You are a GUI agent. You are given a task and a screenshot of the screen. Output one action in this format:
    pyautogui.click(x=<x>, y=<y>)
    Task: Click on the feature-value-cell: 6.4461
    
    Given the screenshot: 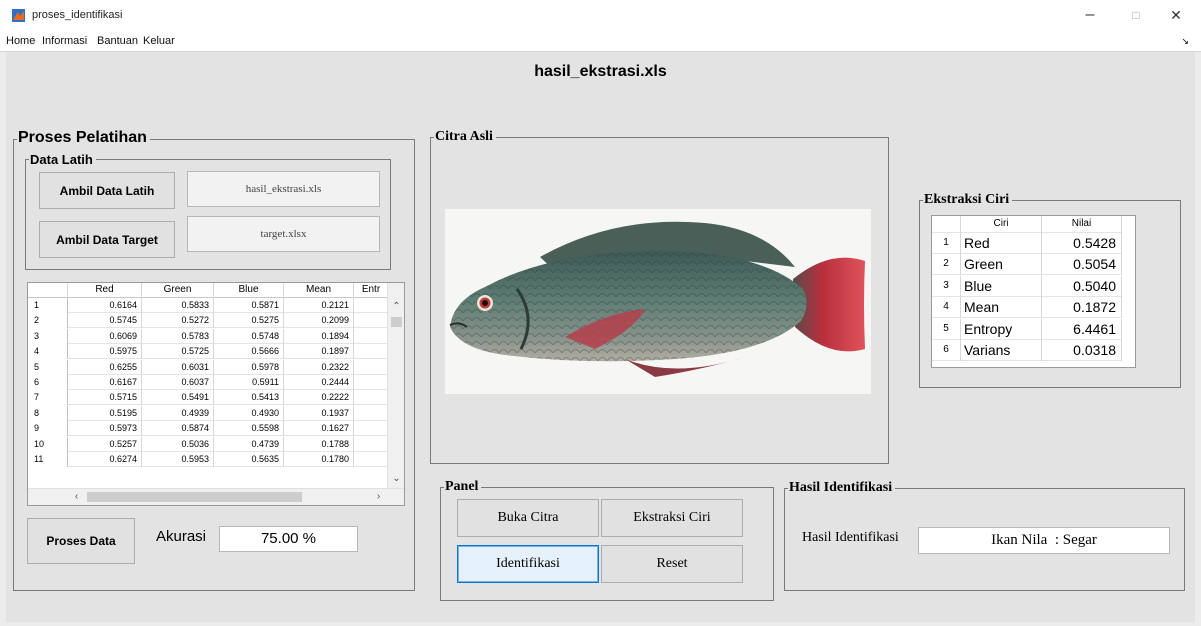 What is the action you would take?
    pyautogui.click(x=1082, y=329)
    